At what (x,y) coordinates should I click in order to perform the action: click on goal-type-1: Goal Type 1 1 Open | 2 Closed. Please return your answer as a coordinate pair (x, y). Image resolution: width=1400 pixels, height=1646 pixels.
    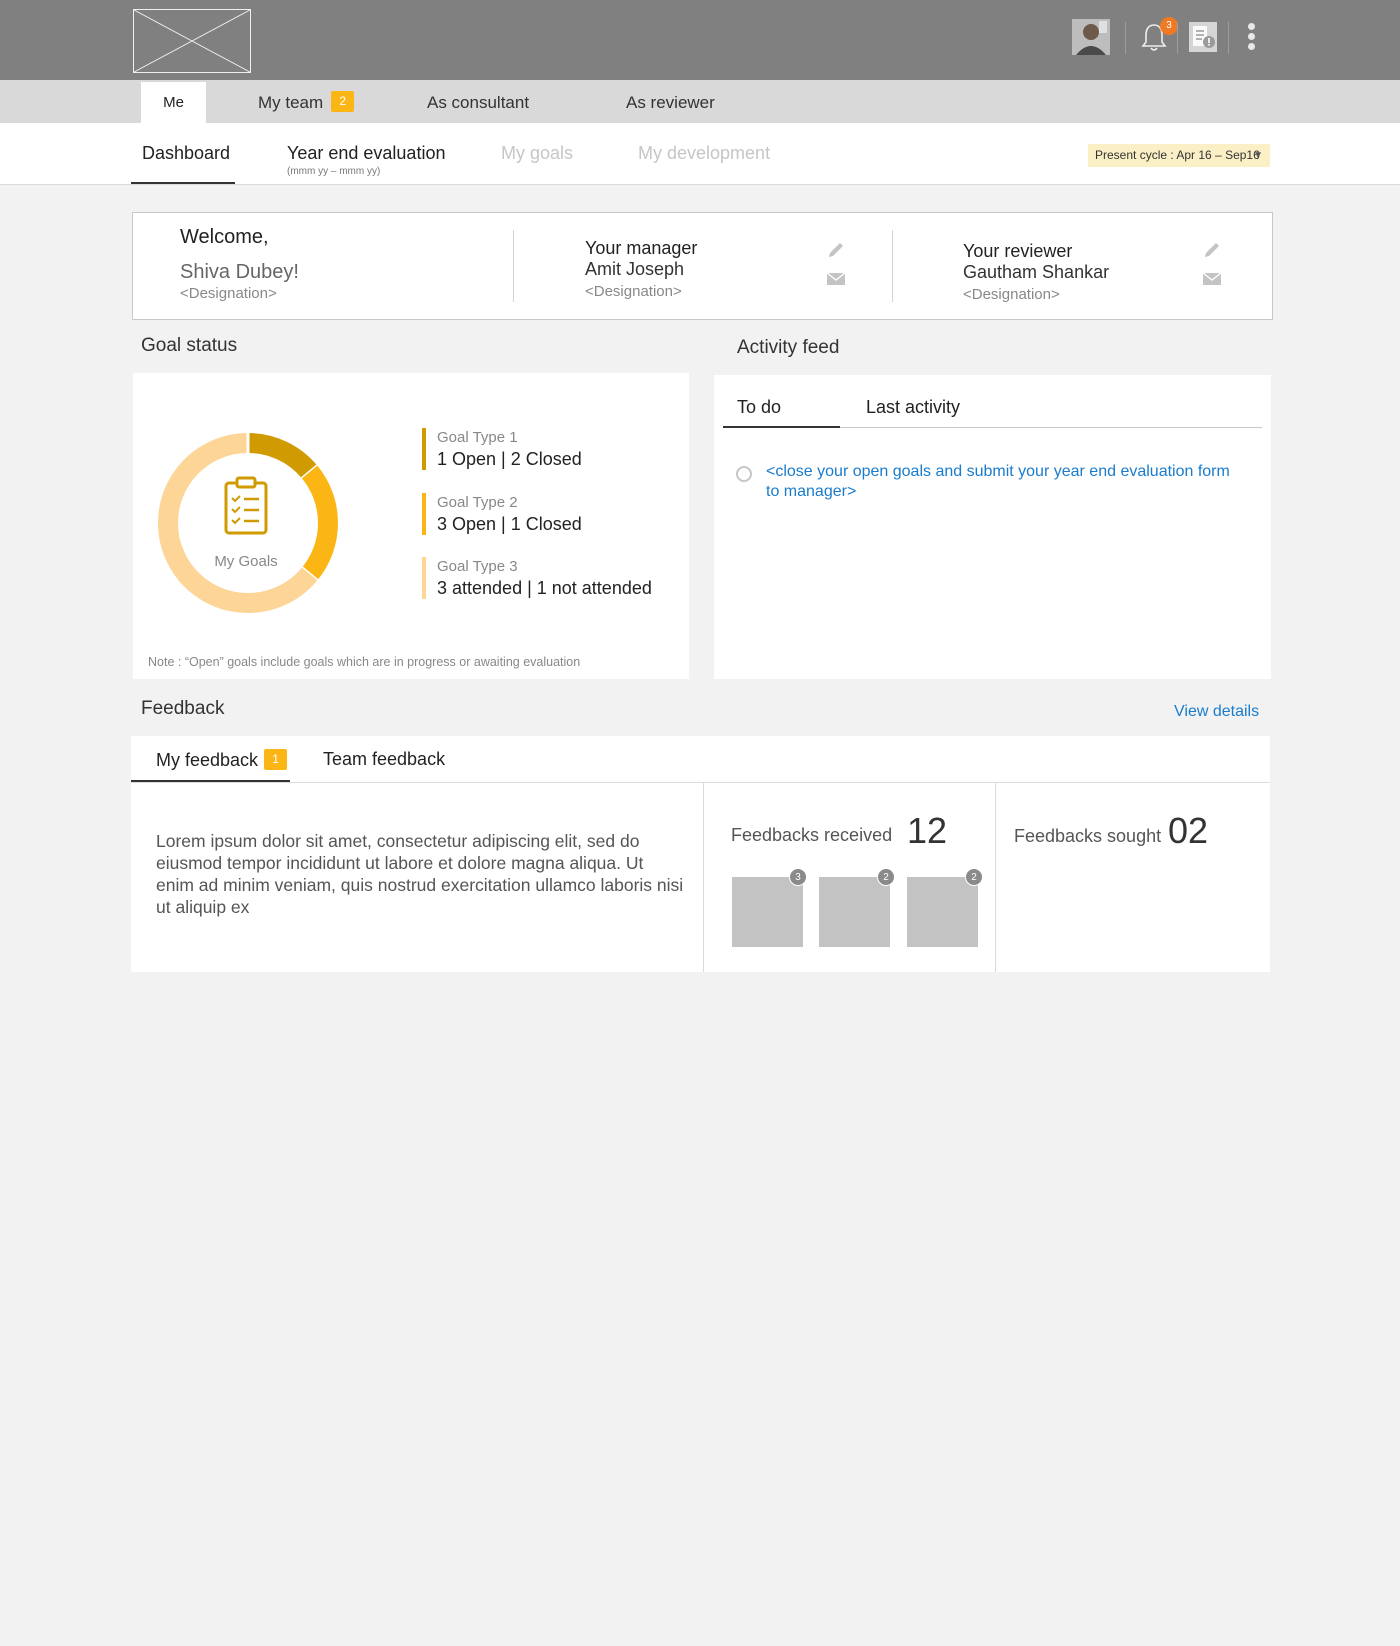
    Looking at the image, I should click on (502, 449).